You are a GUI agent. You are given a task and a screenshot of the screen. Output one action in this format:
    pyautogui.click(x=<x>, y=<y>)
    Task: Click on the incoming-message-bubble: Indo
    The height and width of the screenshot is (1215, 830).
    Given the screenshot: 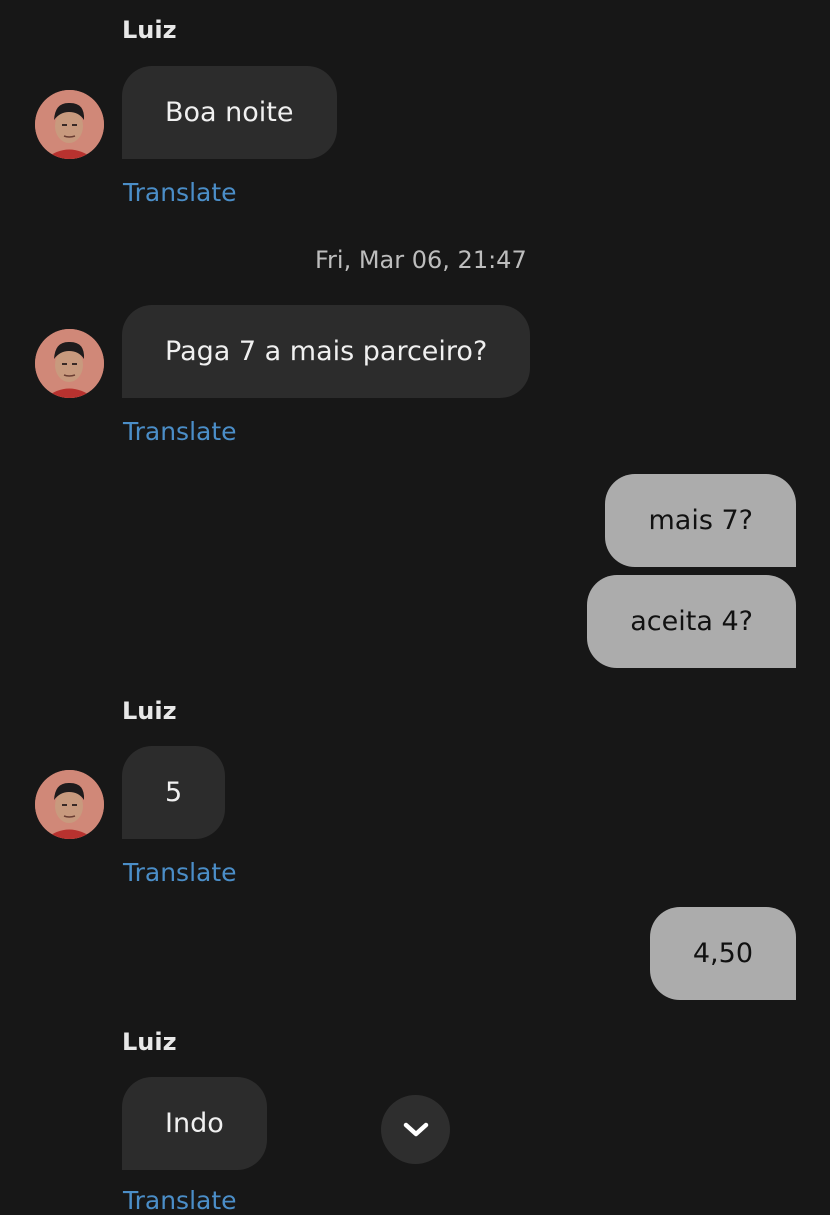 What is the action you would take?
    pyautogui.click(x=194, y=1123)
    